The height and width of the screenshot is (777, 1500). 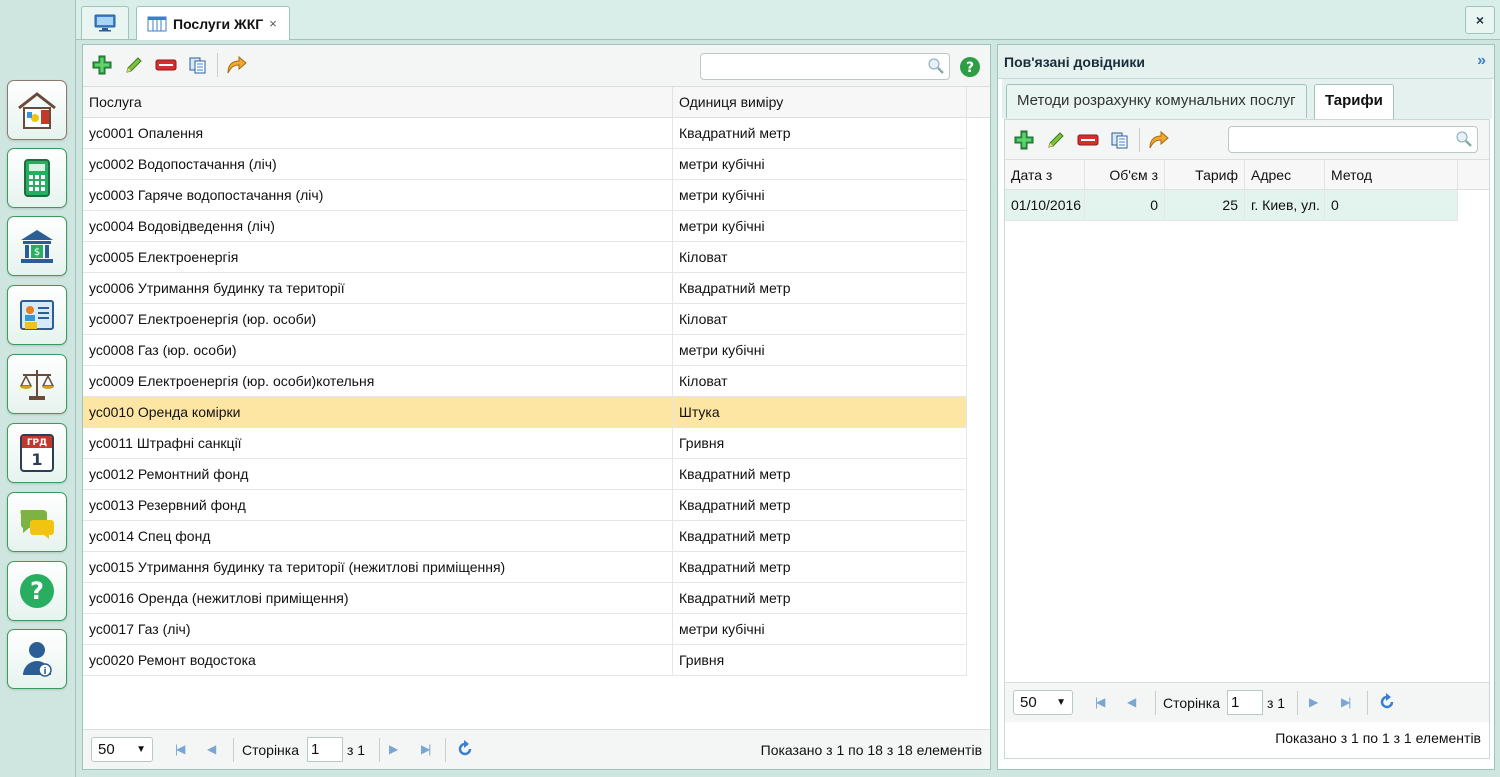 I want to click on tab-desktop, so click(x=105, y=22).